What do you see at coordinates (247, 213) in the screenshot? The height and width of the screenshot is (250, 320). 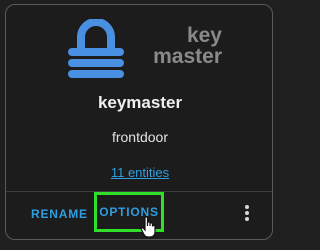 I see `more-vertical-icon` at bounding box center [247, 213].